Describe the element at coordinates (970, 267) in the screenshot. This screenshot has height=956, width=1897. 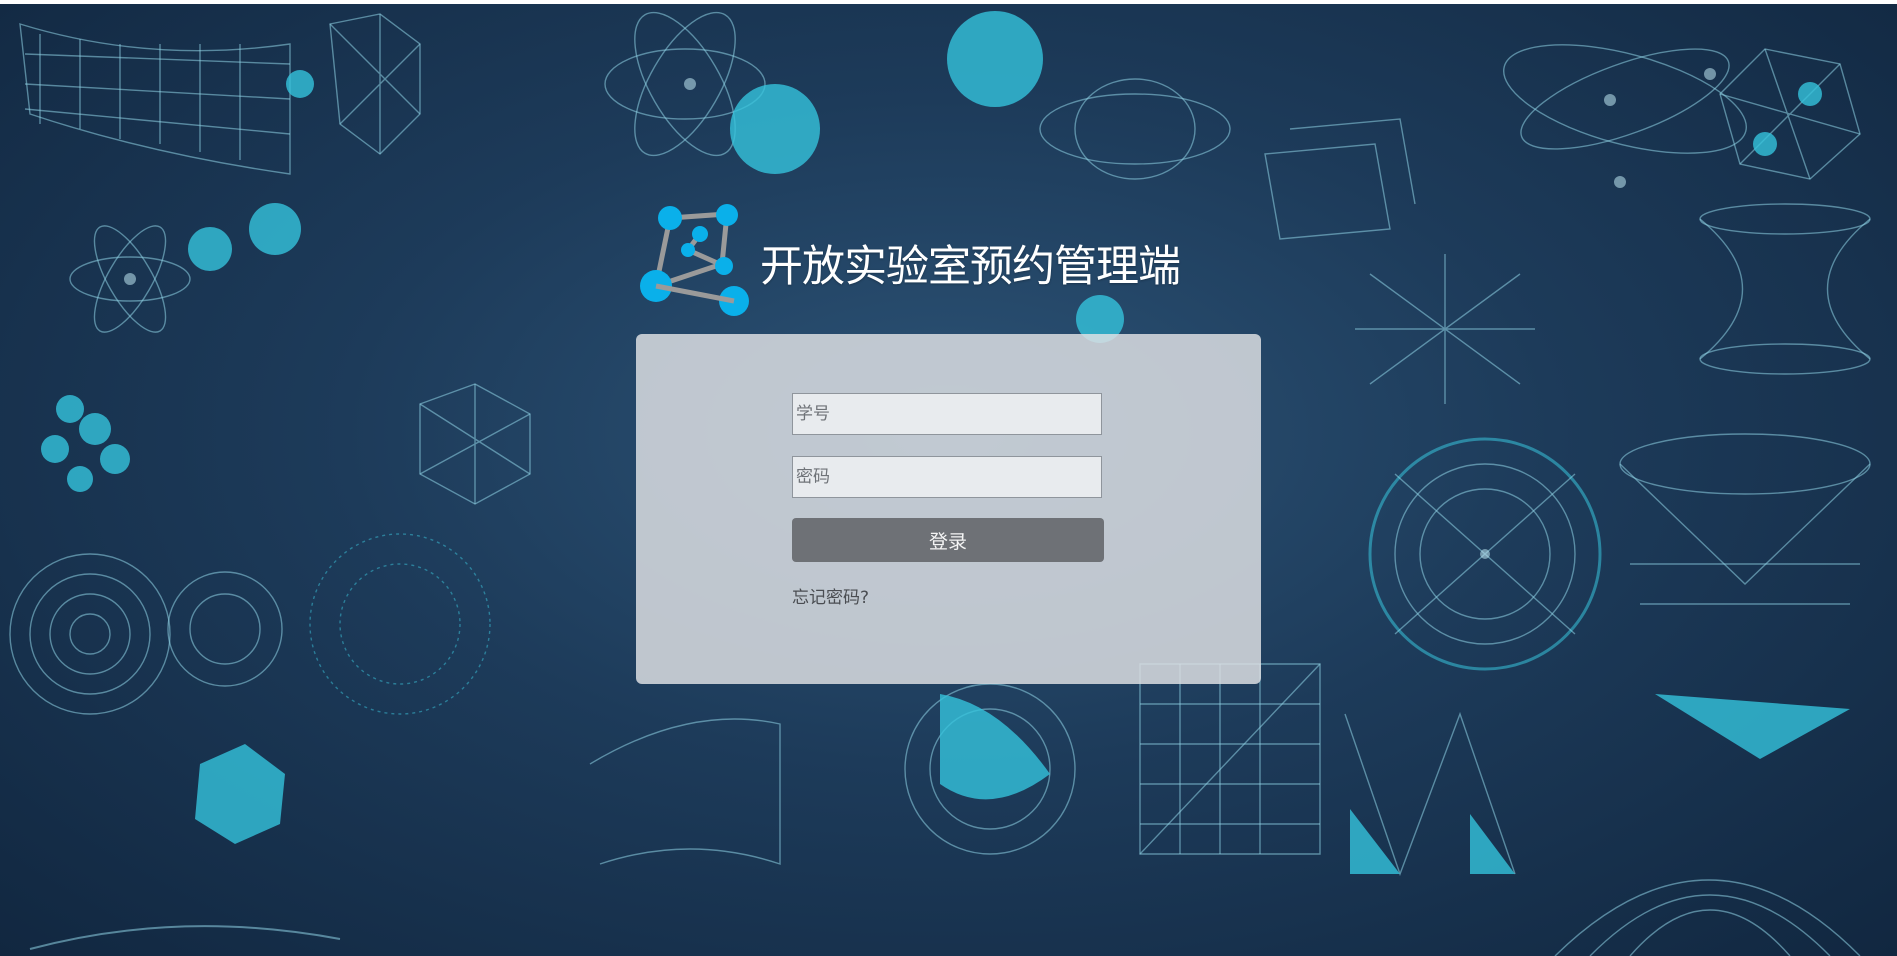
I see `app-title: 开放实验室预约管理端` at that location.